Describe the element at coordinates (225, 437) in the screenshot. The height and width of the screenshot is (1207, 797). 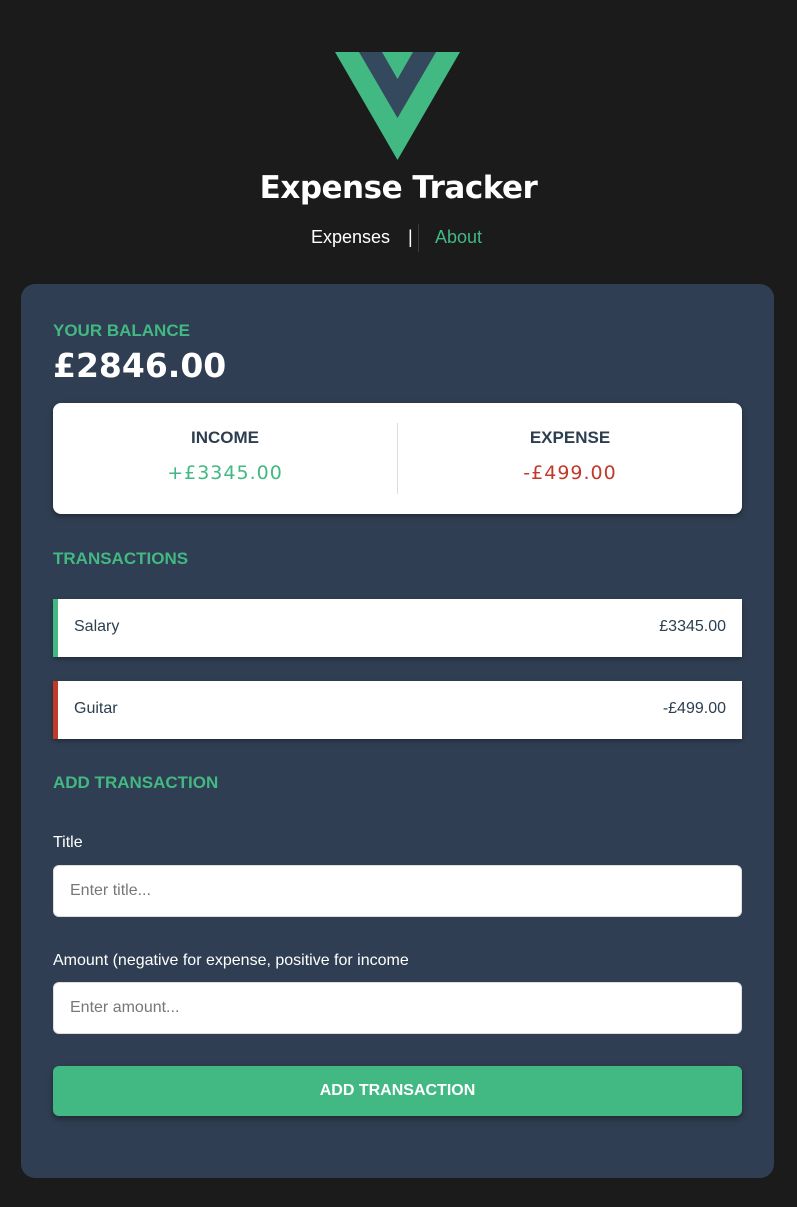
I see `income-label: INCOME` at that location.